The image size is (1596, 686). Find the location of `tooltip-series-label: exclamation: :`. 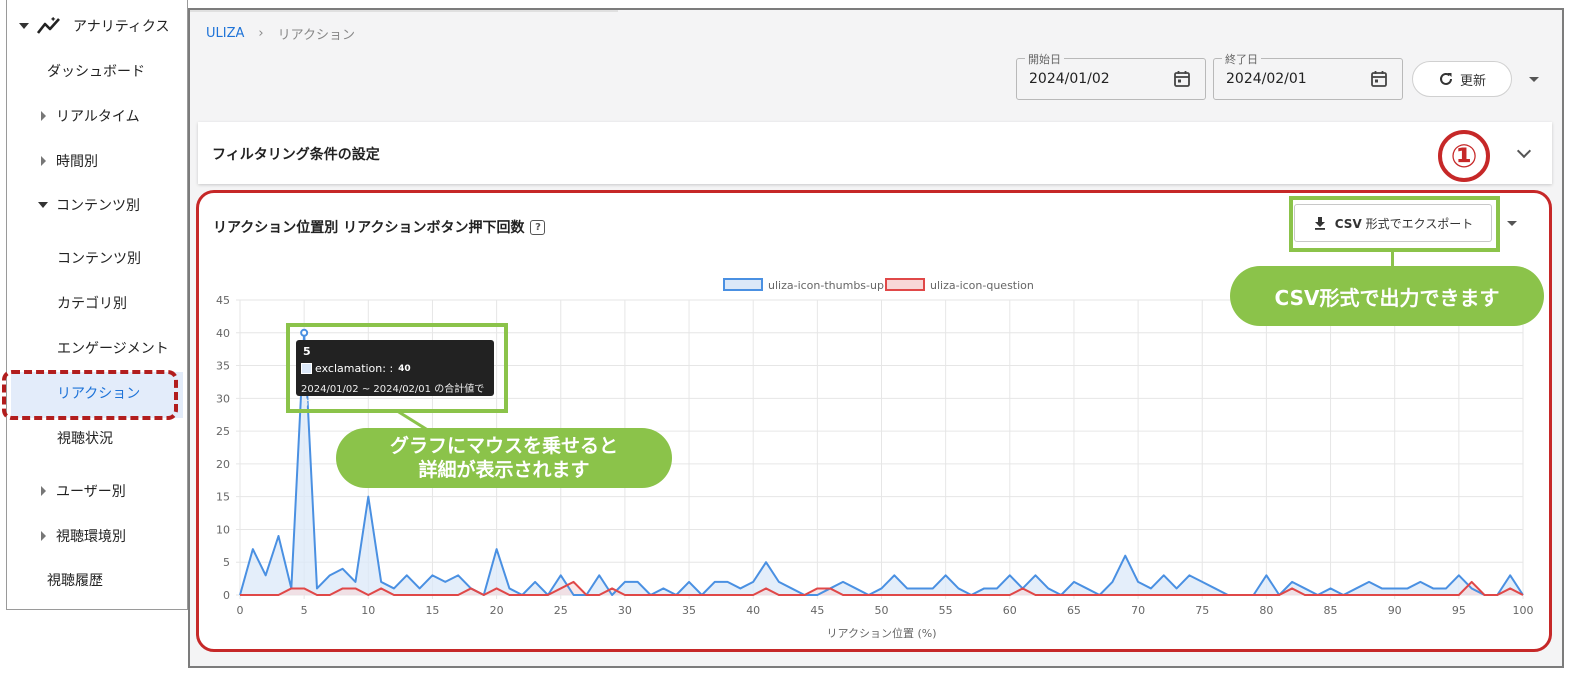

tooltip-series-label: exclamation: : is located at coordinates (354, 368).